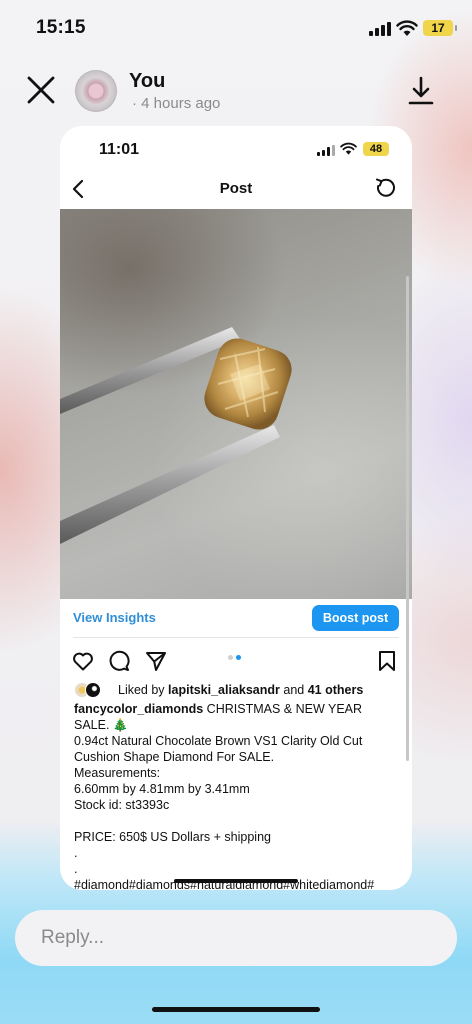 The width and height of the screenshot is (472, 1024). What do you see at coordinates (61, 27) in the screenshot?
I see `status-time: 15:15` at bounding box center [61, 27].